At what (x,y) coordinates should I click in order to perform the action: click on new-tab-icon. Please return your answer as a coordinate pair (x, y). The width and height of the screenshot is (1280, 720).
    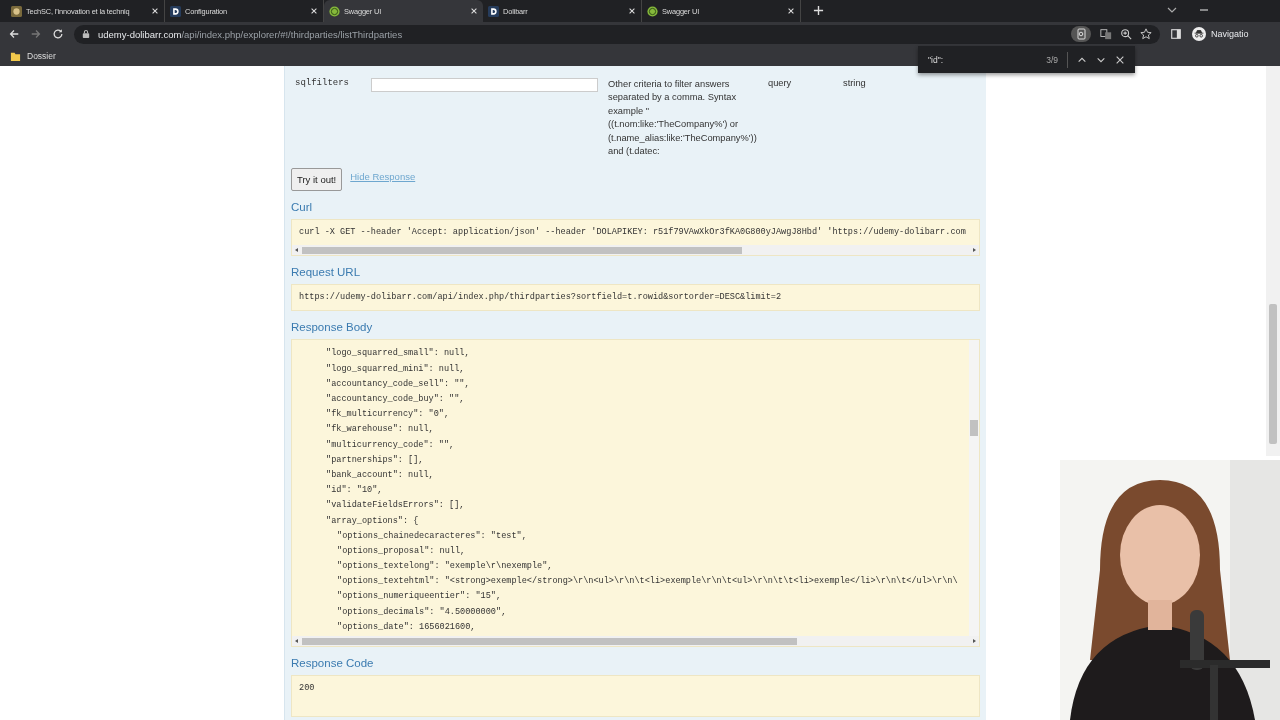
    Looking at the image, I should click on (818, 10).